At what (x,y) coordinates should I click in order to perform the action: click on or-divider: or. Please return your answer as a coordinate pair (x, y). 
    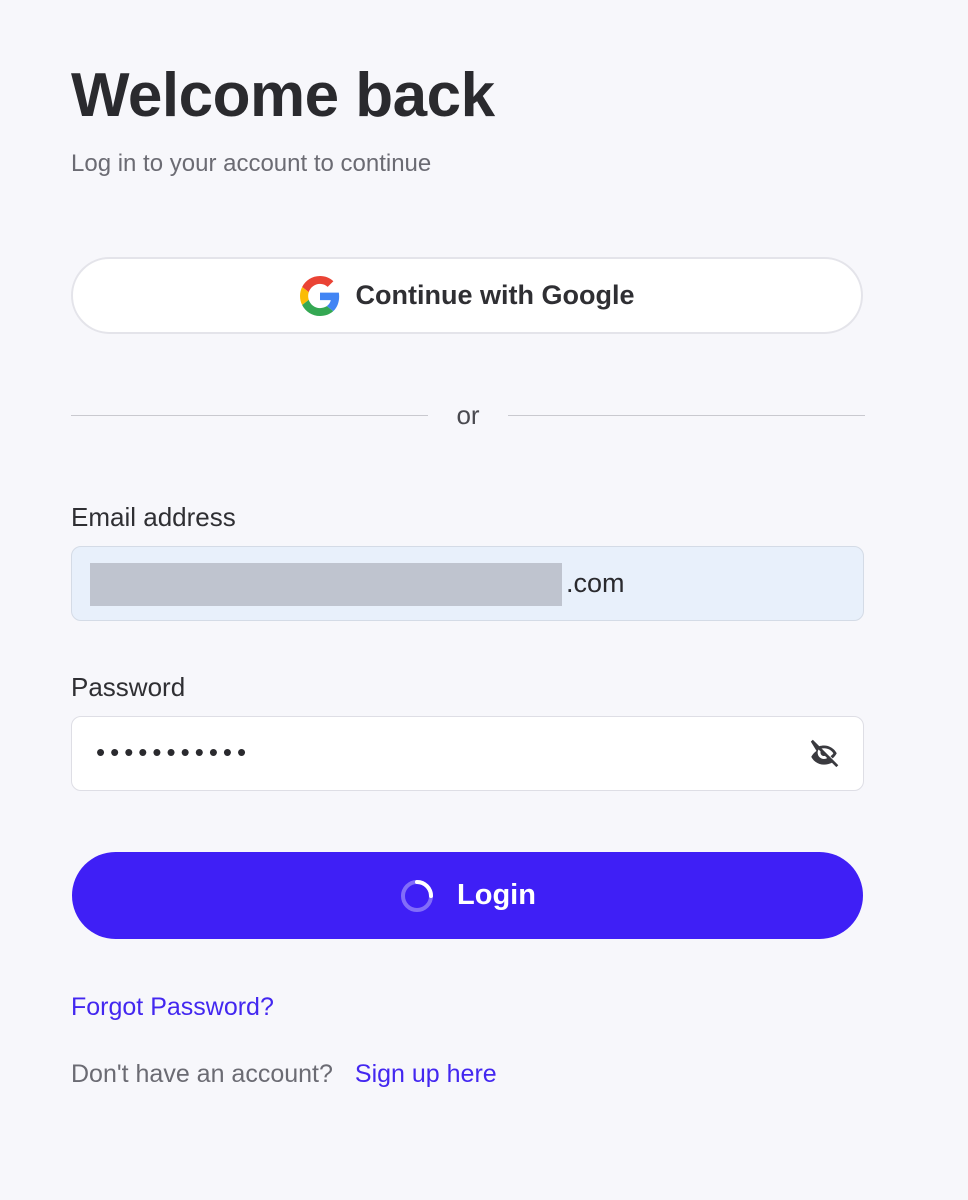
    Looking at the image, I should click on (468, 415).